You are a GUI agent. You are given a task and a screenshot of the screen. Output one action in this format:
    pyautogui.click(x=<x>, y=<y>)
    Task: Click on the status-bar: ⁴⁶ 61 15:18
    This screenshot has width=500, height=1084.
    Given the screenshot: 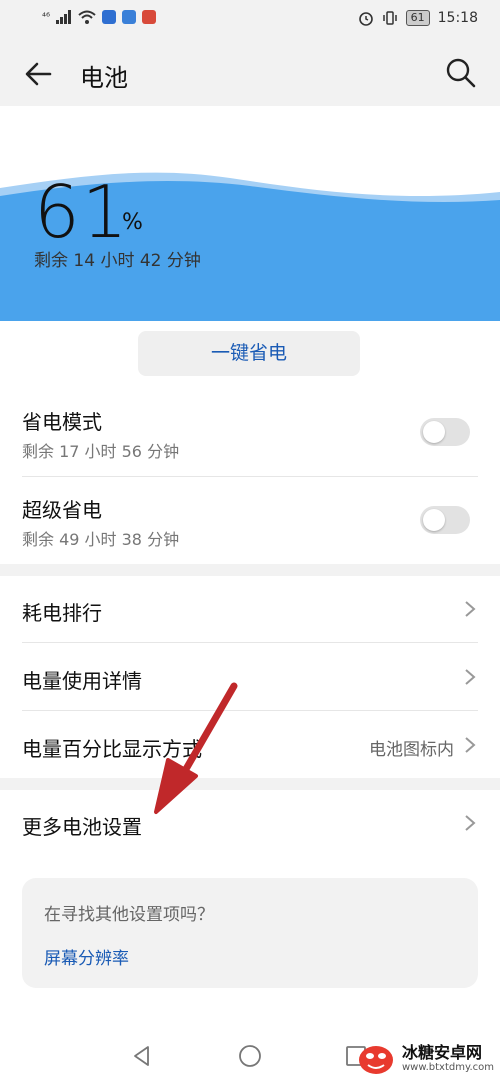 What is the action you would take?
    pyautogui.click(x=250, y=20)
    